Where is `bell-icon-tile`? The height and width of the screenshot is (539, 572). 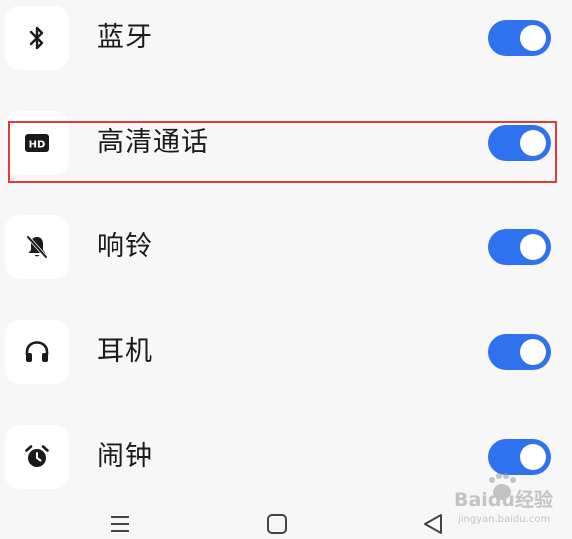
bell-icon-tile is located at coordinates (37, 247).